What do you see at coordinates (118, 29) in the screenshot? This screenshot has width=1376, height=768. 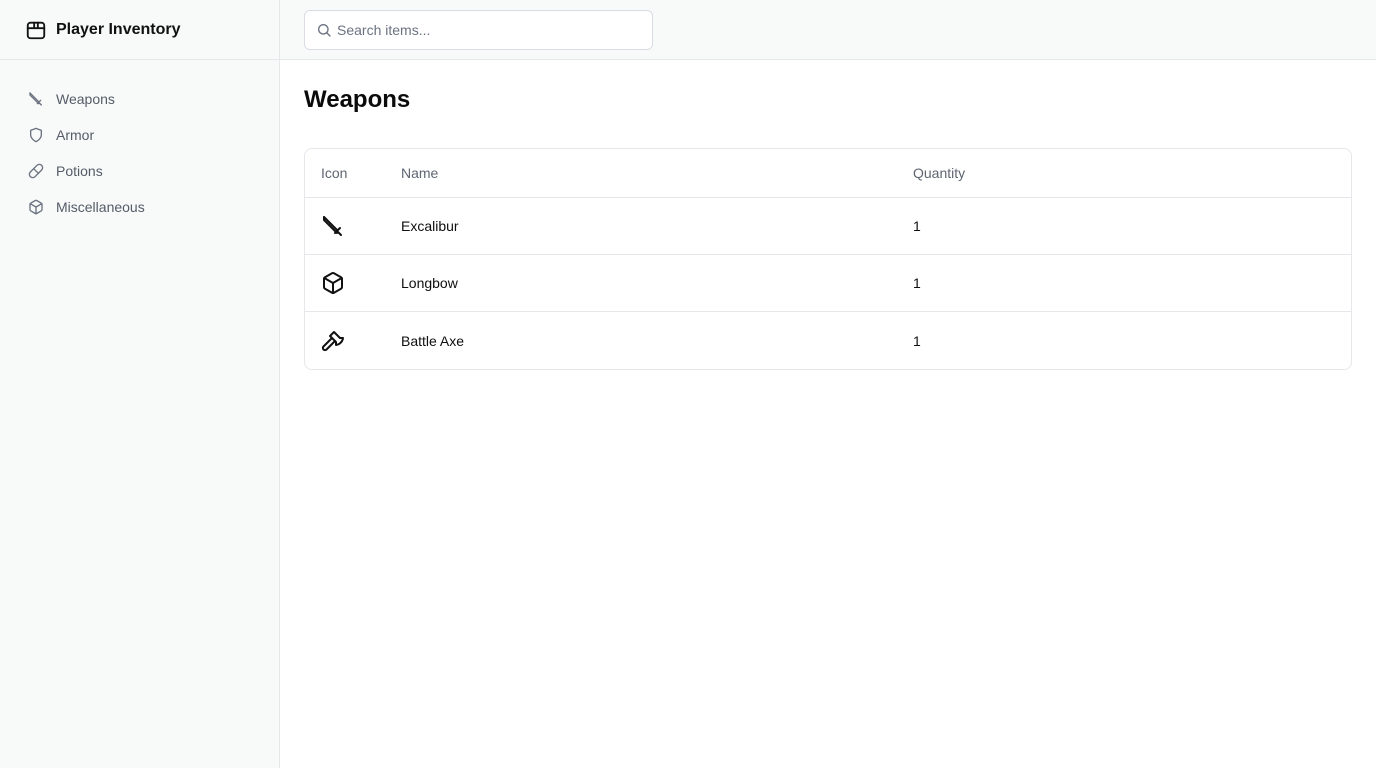 I see `app-title: Player Inventory` at bounding box center [118, 29].